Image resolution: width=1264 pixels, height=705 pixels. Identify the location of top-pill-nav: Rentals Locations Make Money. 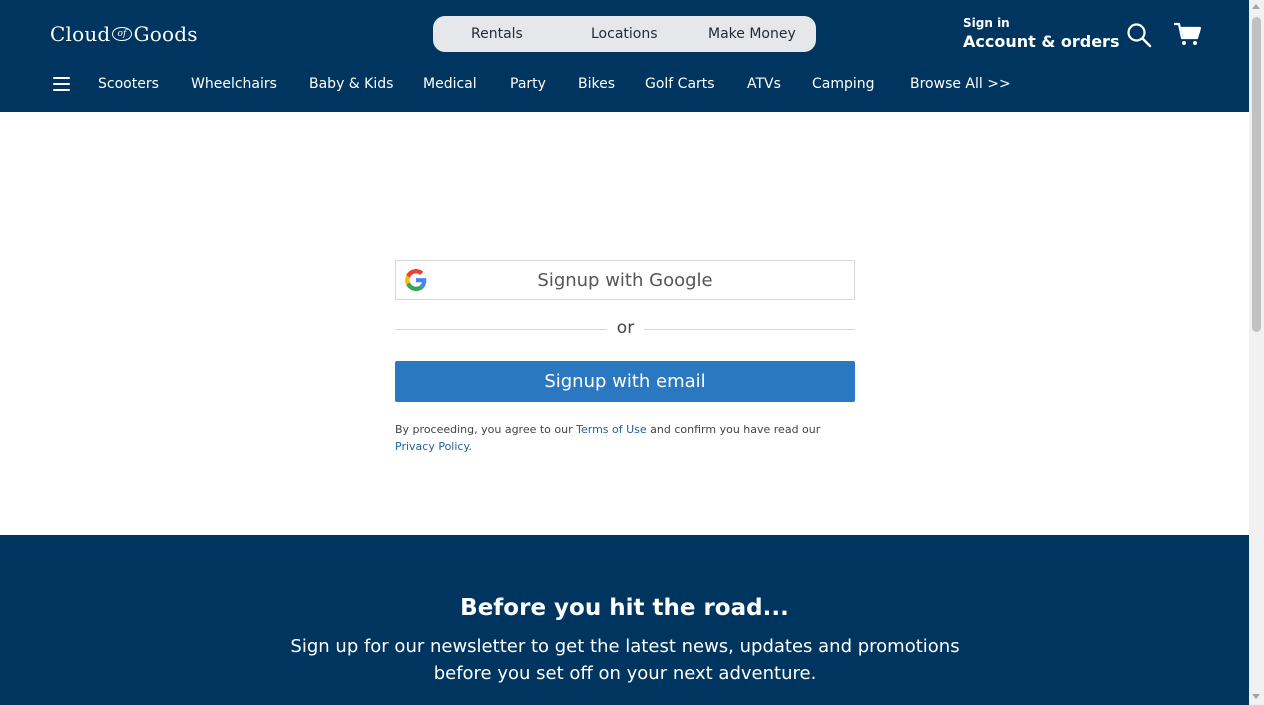
(624, 34).